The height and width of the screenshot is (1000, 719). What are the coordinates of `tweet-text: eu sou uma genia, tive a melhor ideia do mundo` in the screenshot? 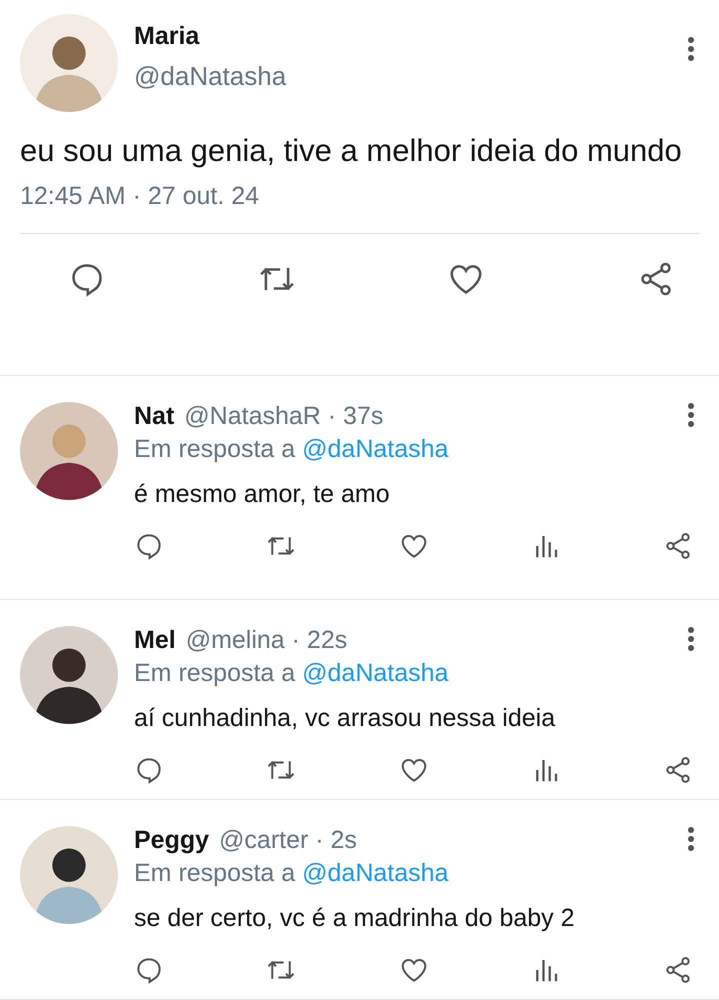 It's located at (351, 151).